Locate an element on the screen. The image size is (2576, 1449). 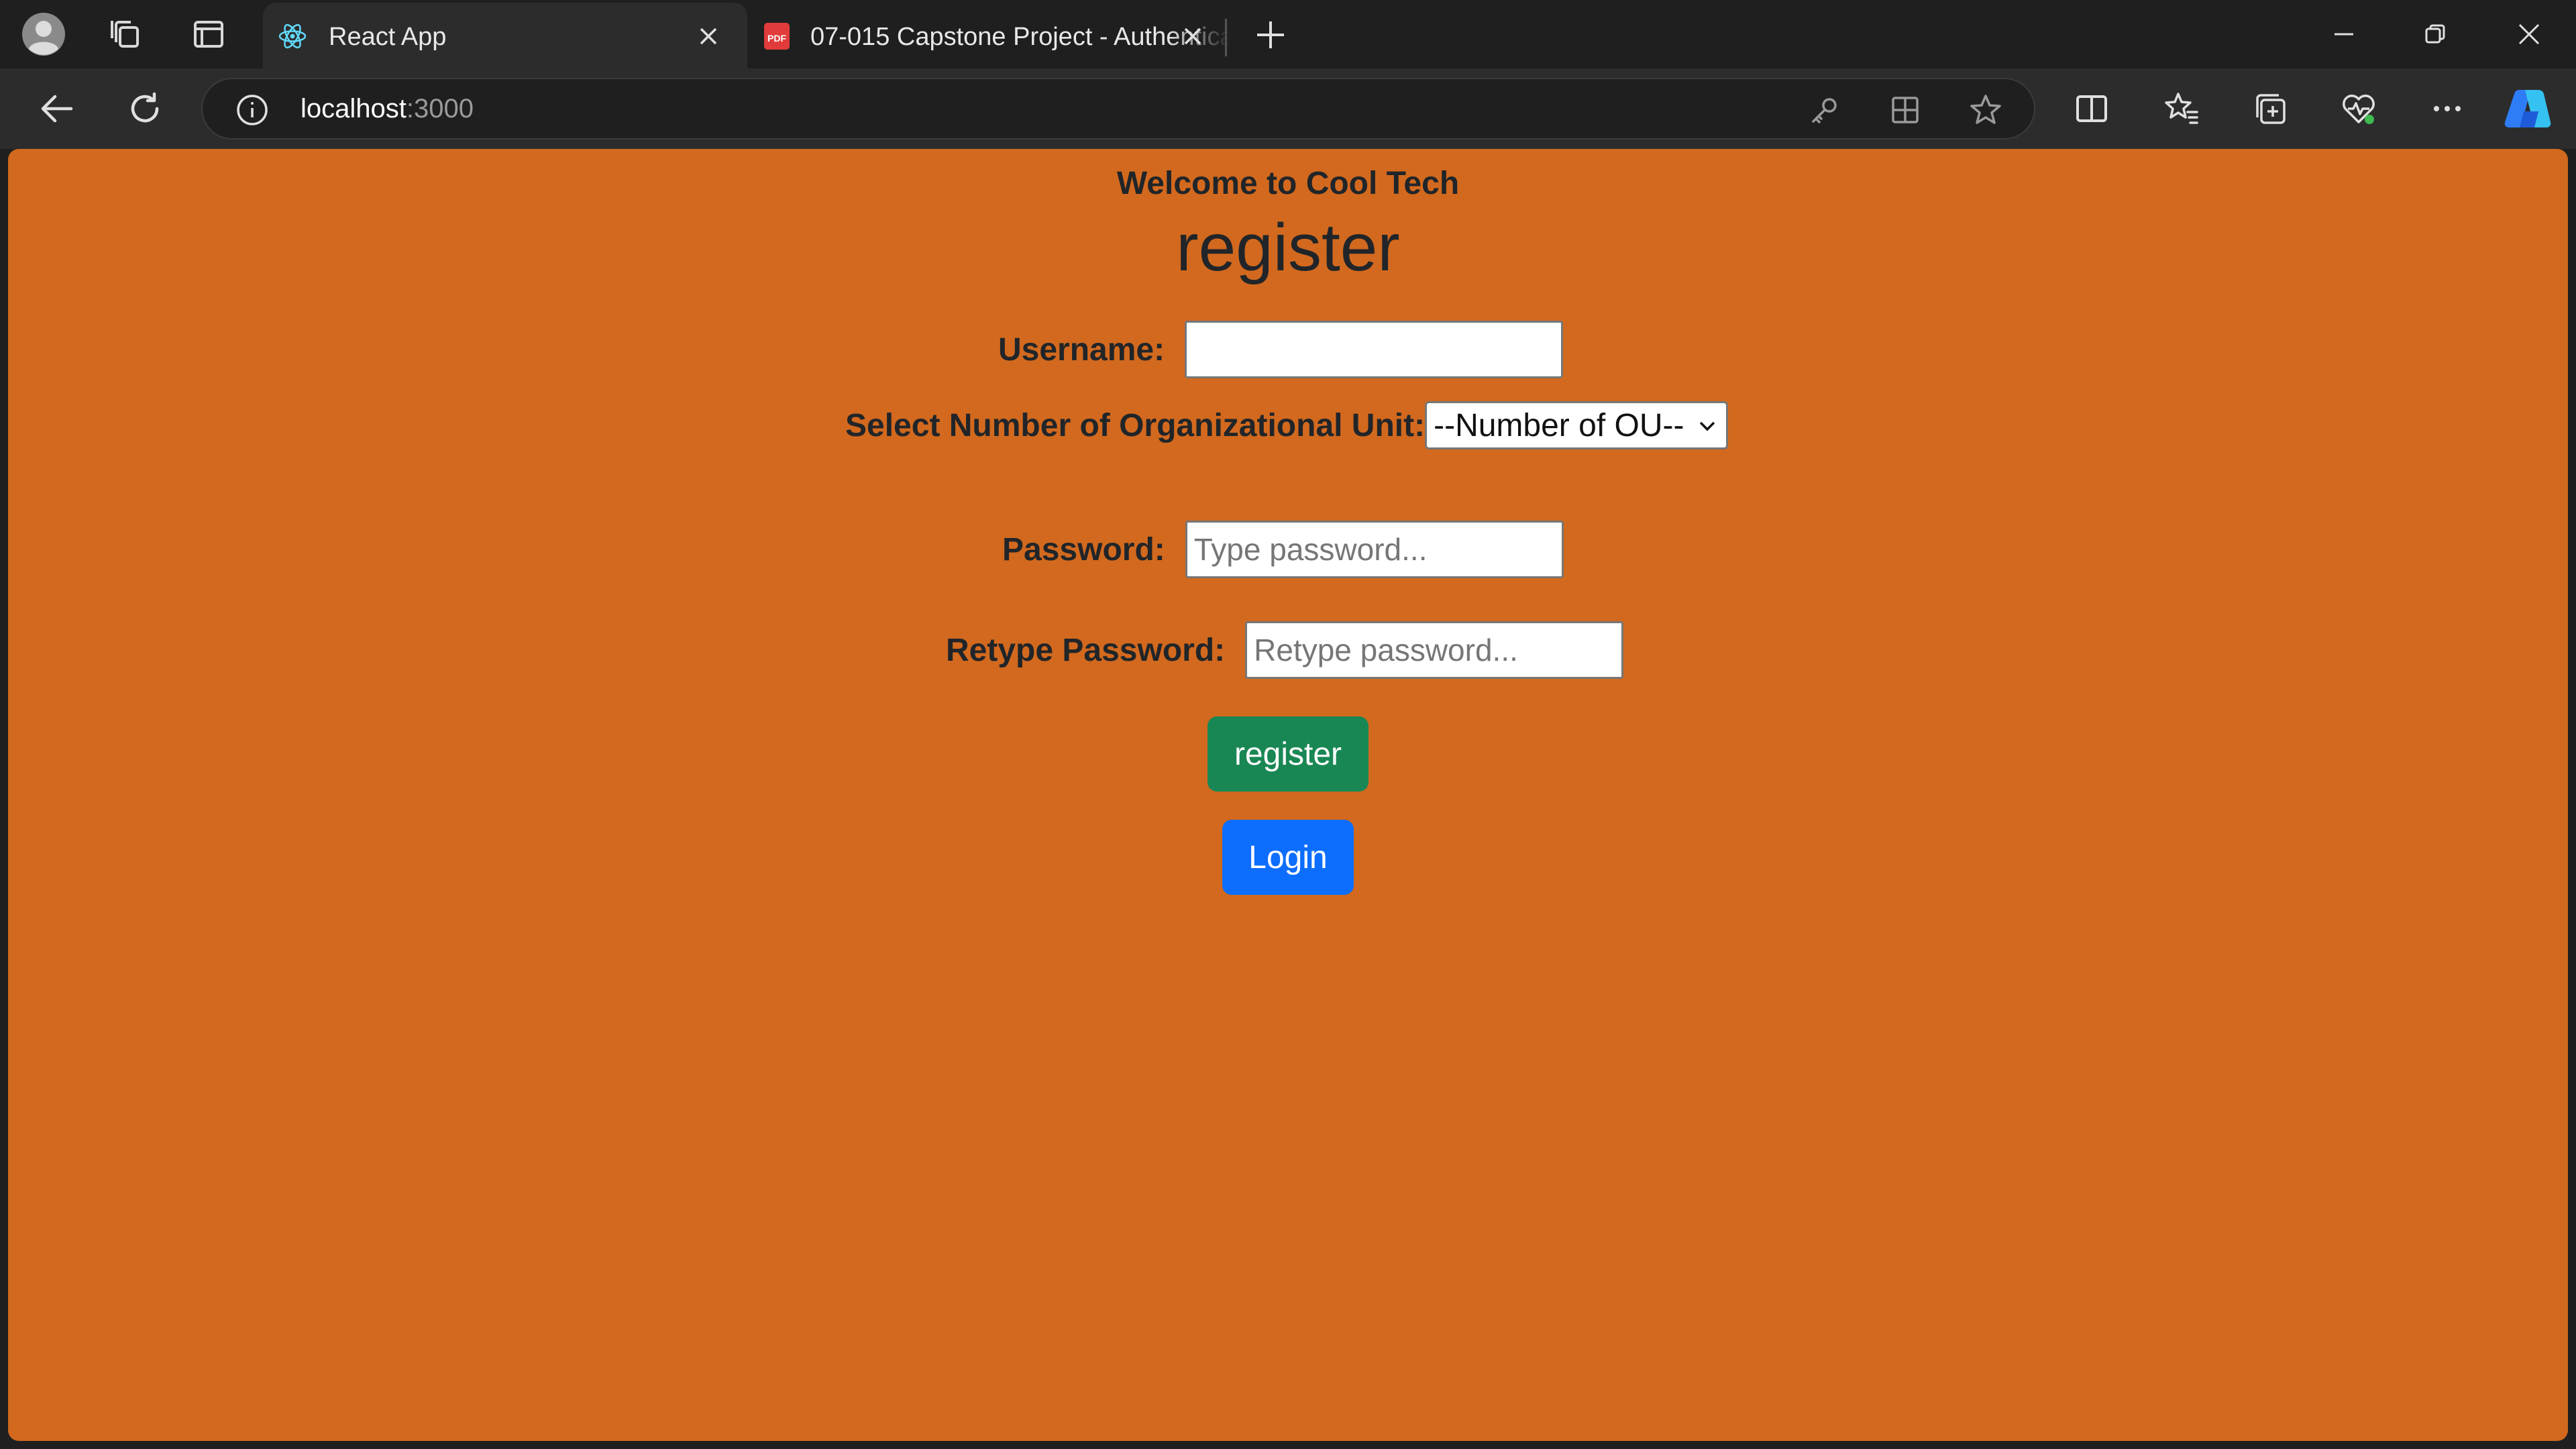
password-row: Password: is located at coordinates (1283, 549).